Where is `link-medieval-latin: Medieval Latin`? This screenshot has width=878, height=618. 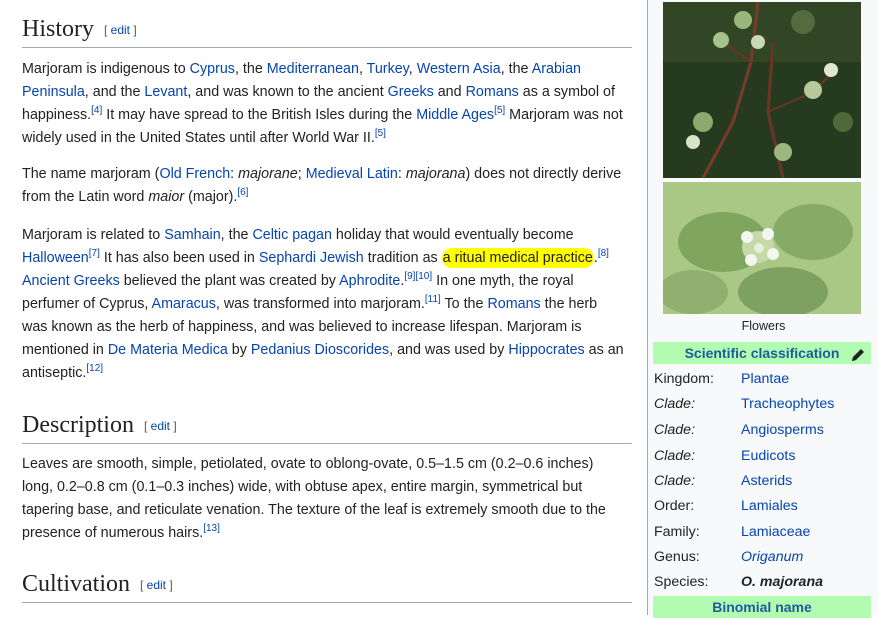
link-medieval-latin: Medieval Latin is located at coordinates (352, 174).